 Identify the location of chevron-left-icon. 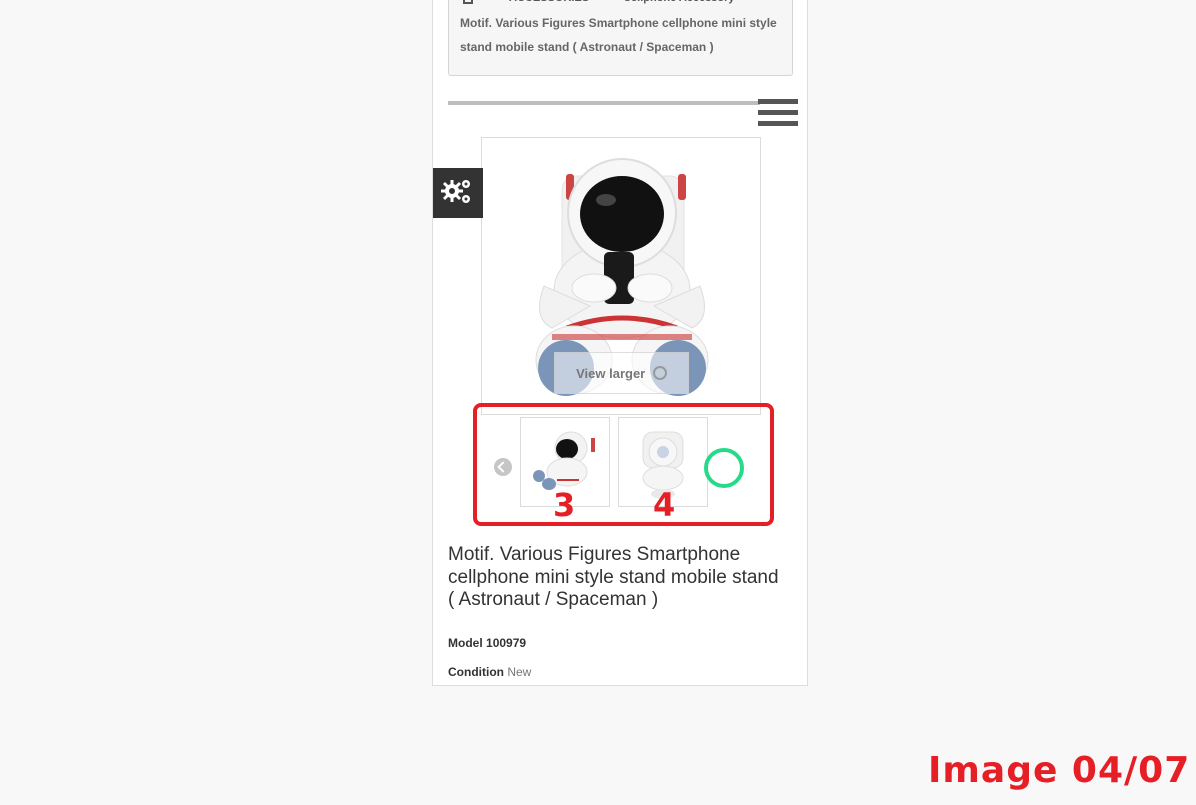
(503, 467).